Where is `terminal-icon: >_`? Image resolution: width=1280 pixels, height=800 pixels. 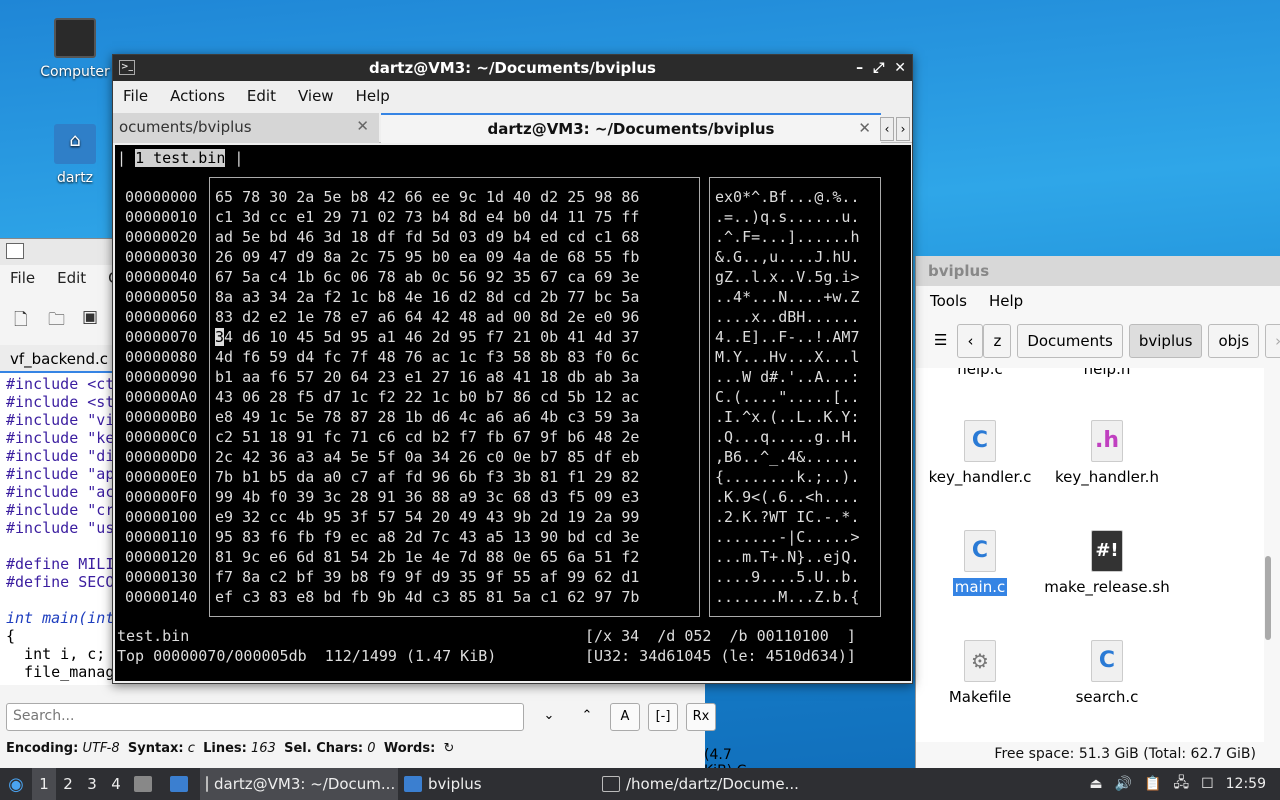
terminal-icon: >_ is located at coordinates (127, 67).